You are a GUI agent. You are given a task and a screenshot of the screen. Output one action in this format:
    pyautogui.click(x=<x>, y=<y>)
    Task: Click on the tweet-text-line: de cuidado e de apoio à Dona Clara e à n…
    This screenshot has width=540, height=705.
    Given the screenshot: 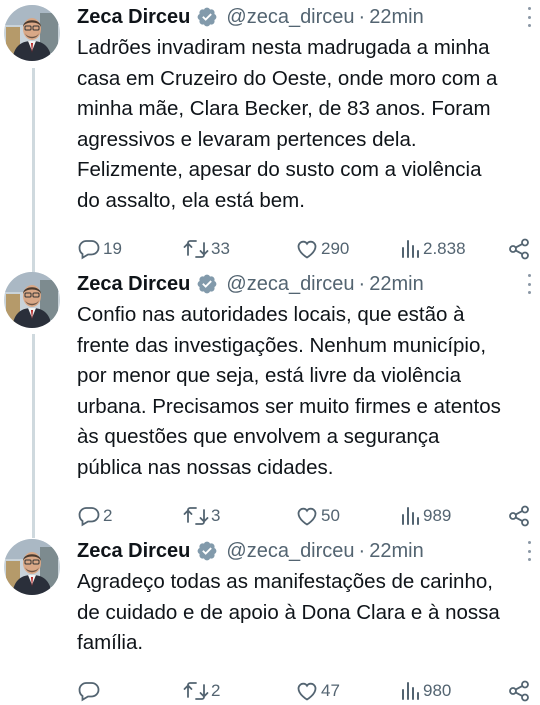 What is the action you would take?
    pyautogui.click(x=288, y=612)
    